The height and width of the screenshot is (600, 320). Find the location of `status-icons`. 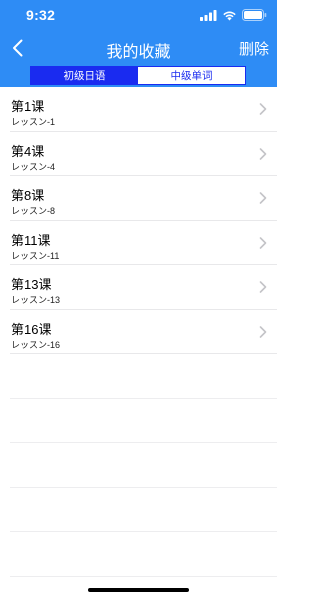

status-icons is located at coordinates (233, 15).